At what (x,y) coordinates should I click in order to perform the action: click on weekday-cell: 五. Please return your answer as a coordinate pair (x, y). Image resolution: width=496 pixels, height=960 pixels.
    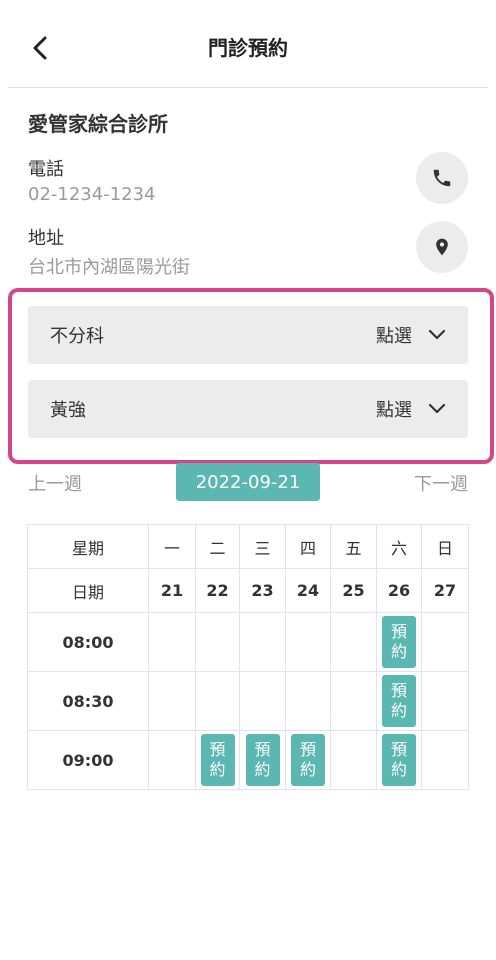
    Looking at the image, I should click on (353, 546).